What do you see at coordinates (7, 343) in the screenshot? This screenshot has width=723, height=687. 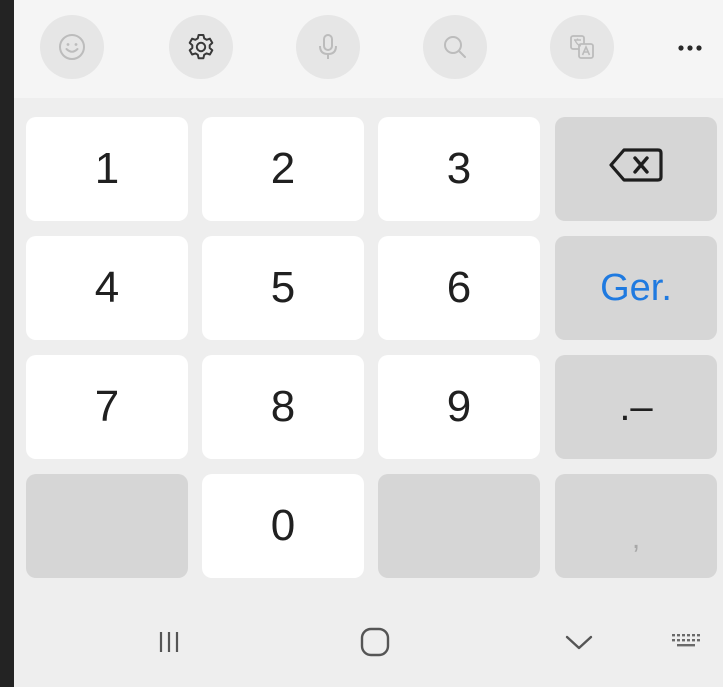 I see `screen-edge` at bounding box center [7, 343].